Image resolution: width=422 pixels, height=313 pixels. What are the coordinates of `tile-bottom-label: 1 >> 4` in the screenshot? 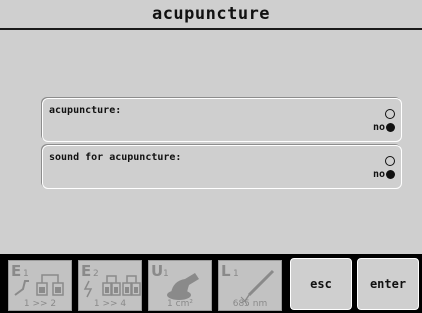 It's located at (110, 304).